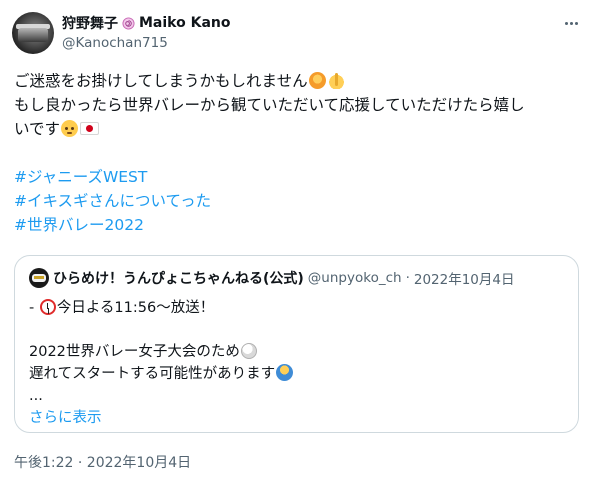 The height and width of the screenshot is (479, 605). Describe the element at coordinates (301, 225) in the screenshot. I see `hashtag-link: #世界バレー2022` at that location.